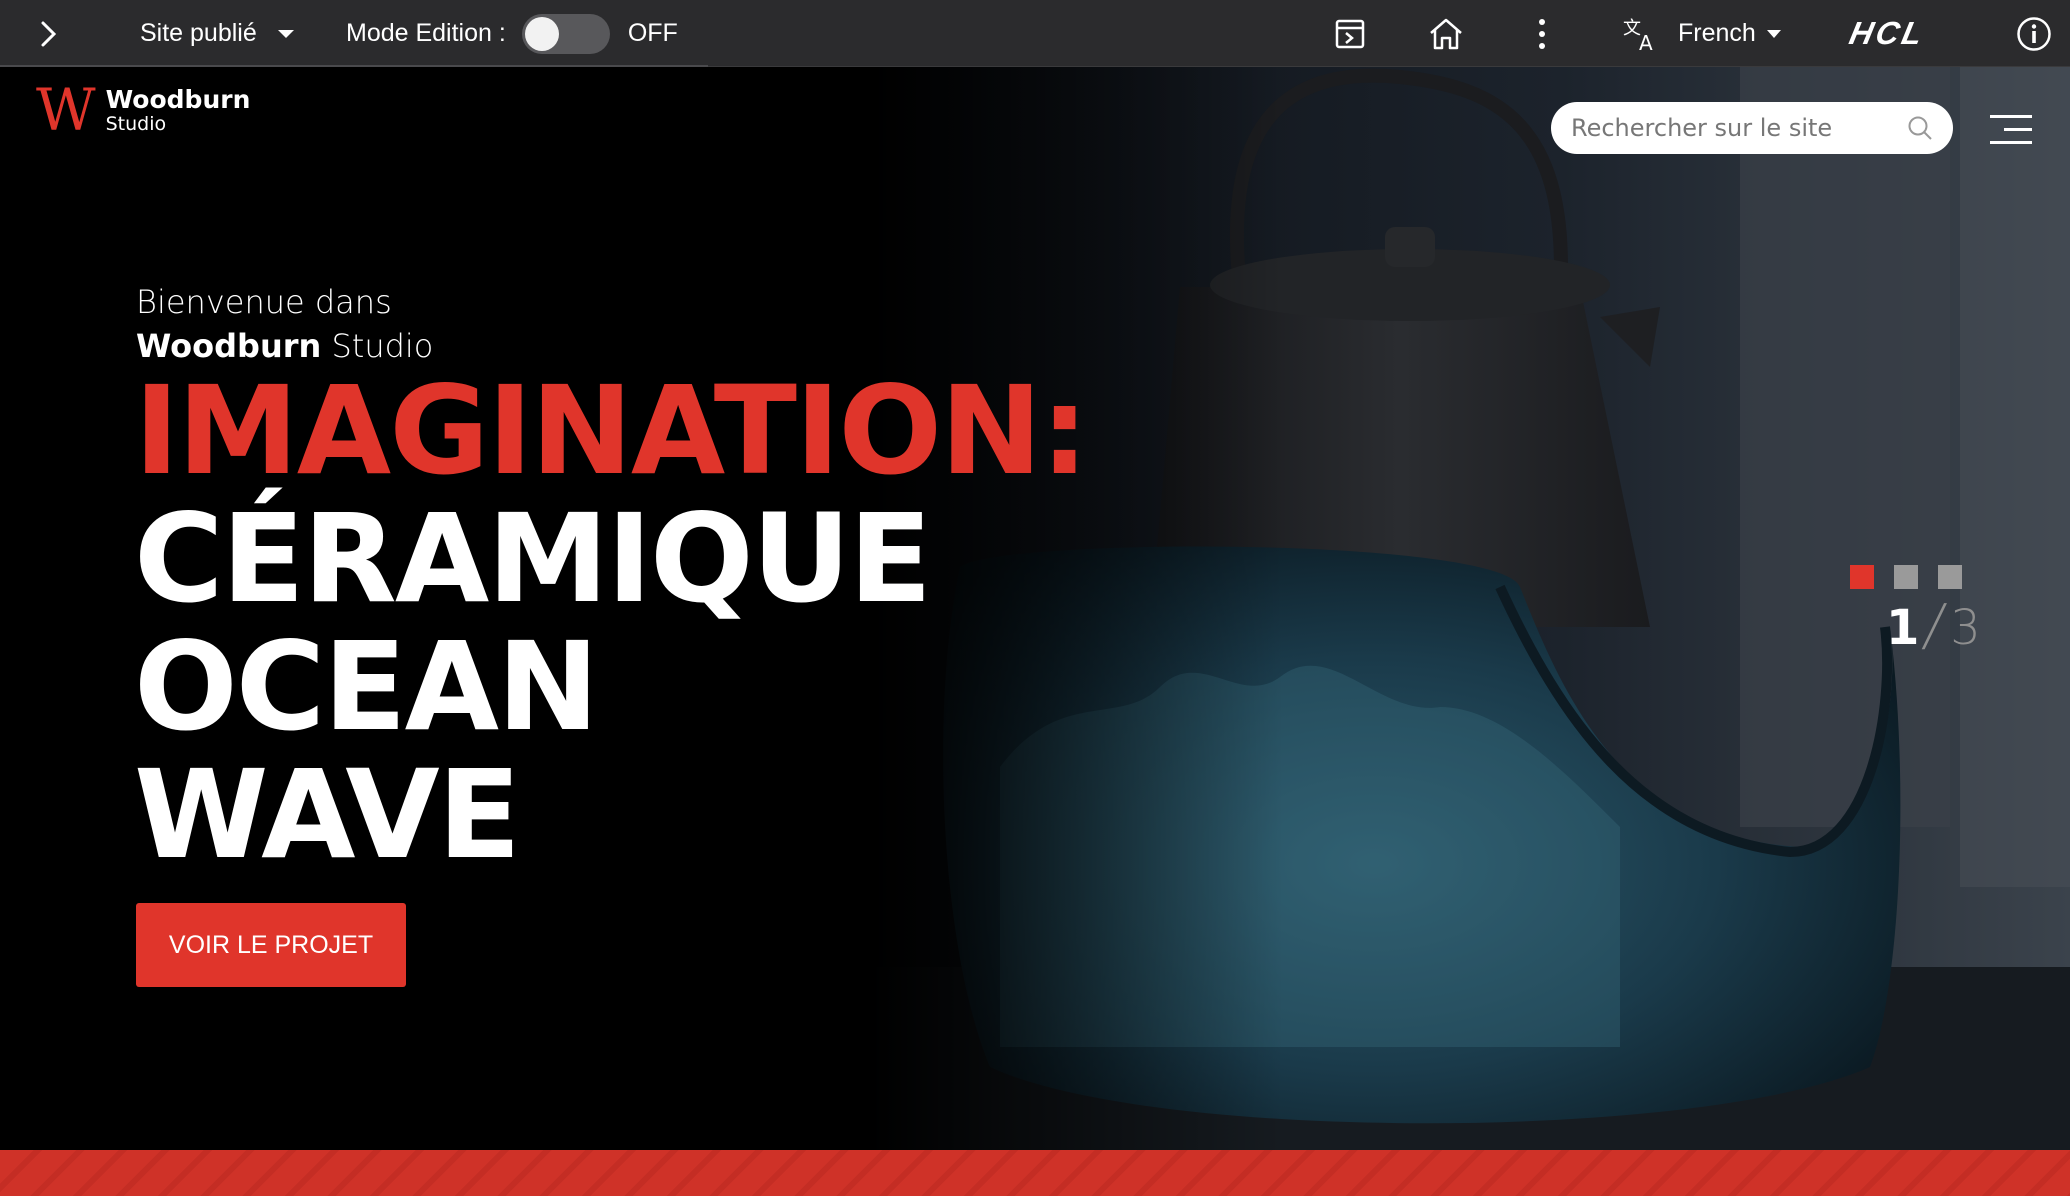 Image resolution: width=2070 pixels, height=1196 pixels. What do you see at coordinates (1350, 33) in the screenshot?
I see `preview-panel-icon` at bounding box center [1350, 33].